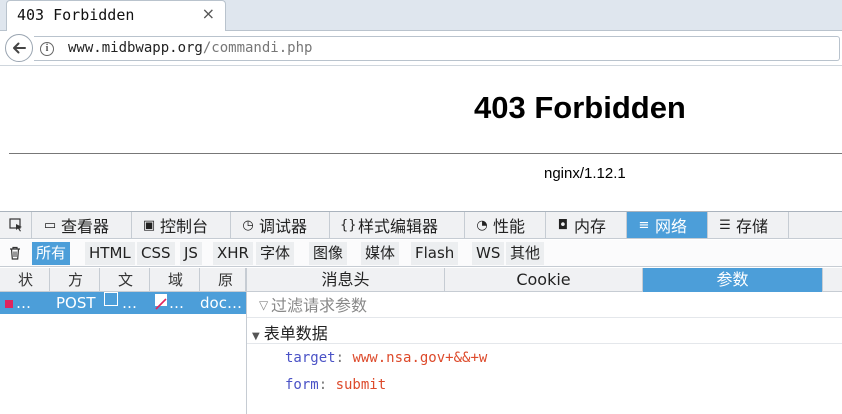 The image size is (842, 414). I want to click on pick-element-icon, so click(15, 225).